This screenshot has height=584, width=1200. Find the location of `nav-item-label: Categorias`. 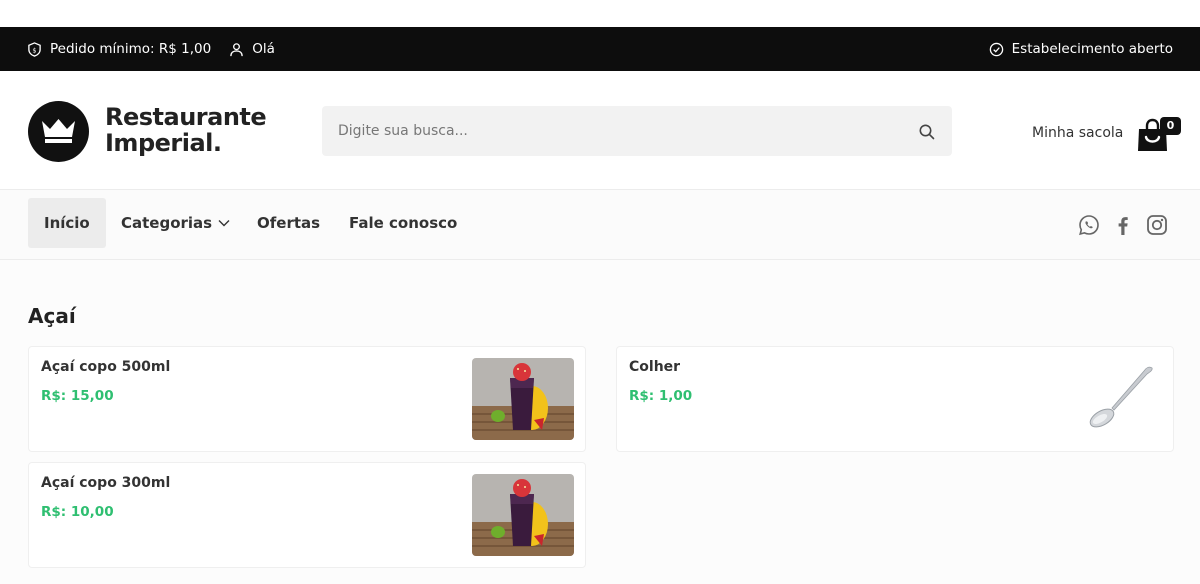

nav-item-label: Categorias is located at coordinates (167, 223).